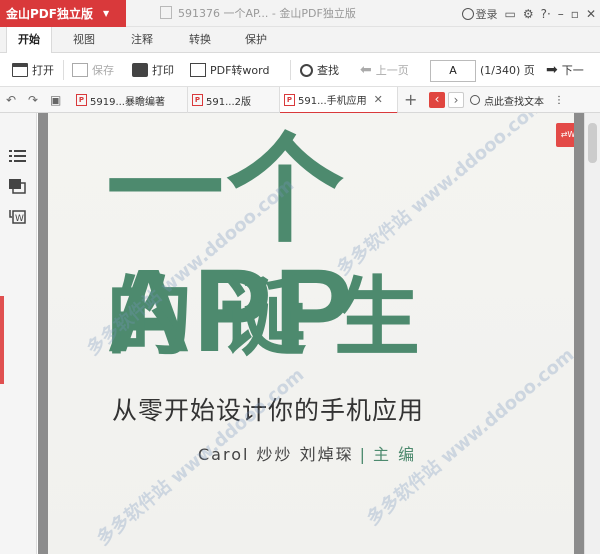 The height and width of the screenshot is (554, 600). I want to click on page-number-input: A, so click(453, 71).